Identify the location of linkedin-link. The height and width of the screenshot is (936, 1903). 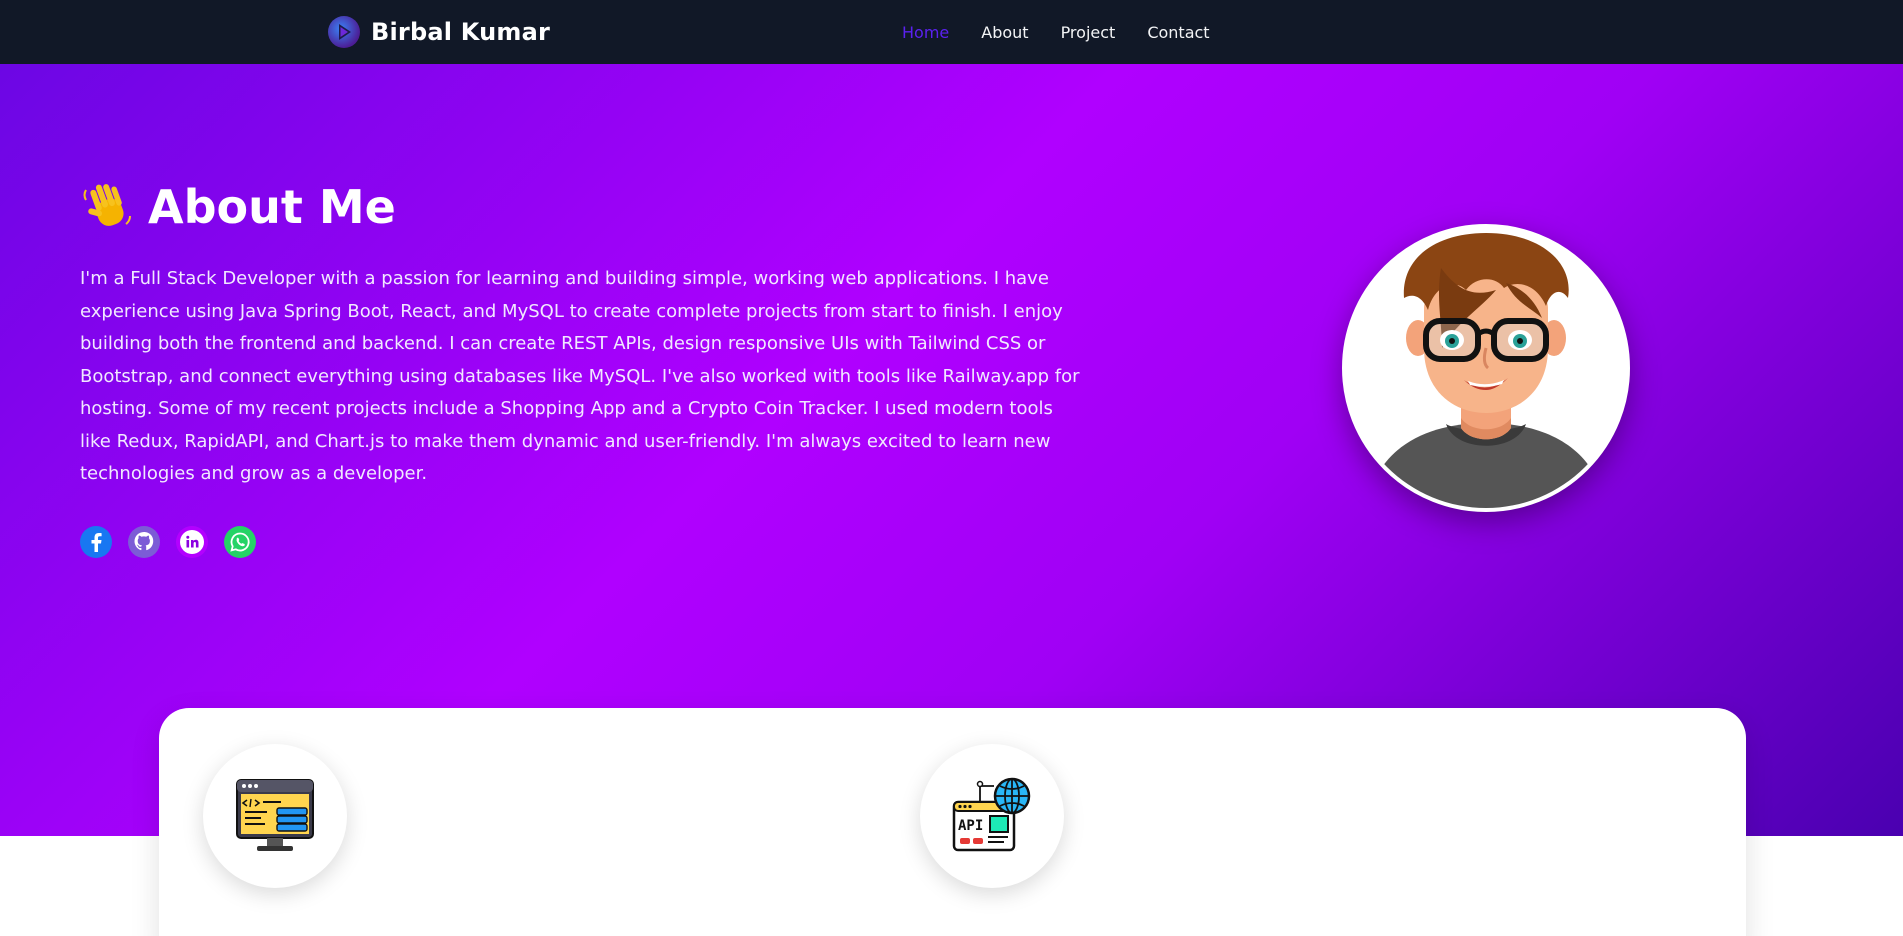
(192, 542).